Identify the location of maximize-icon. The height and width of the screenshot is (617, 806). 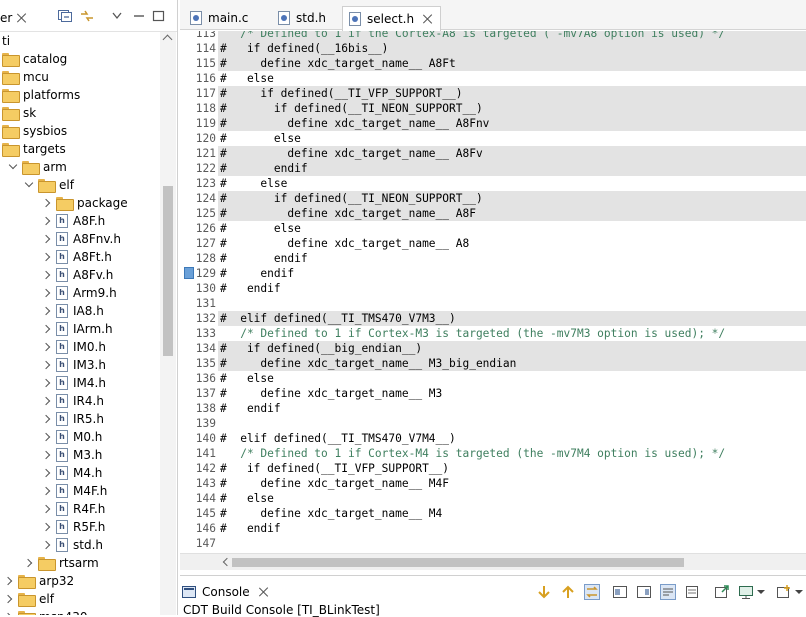
(159, 16).